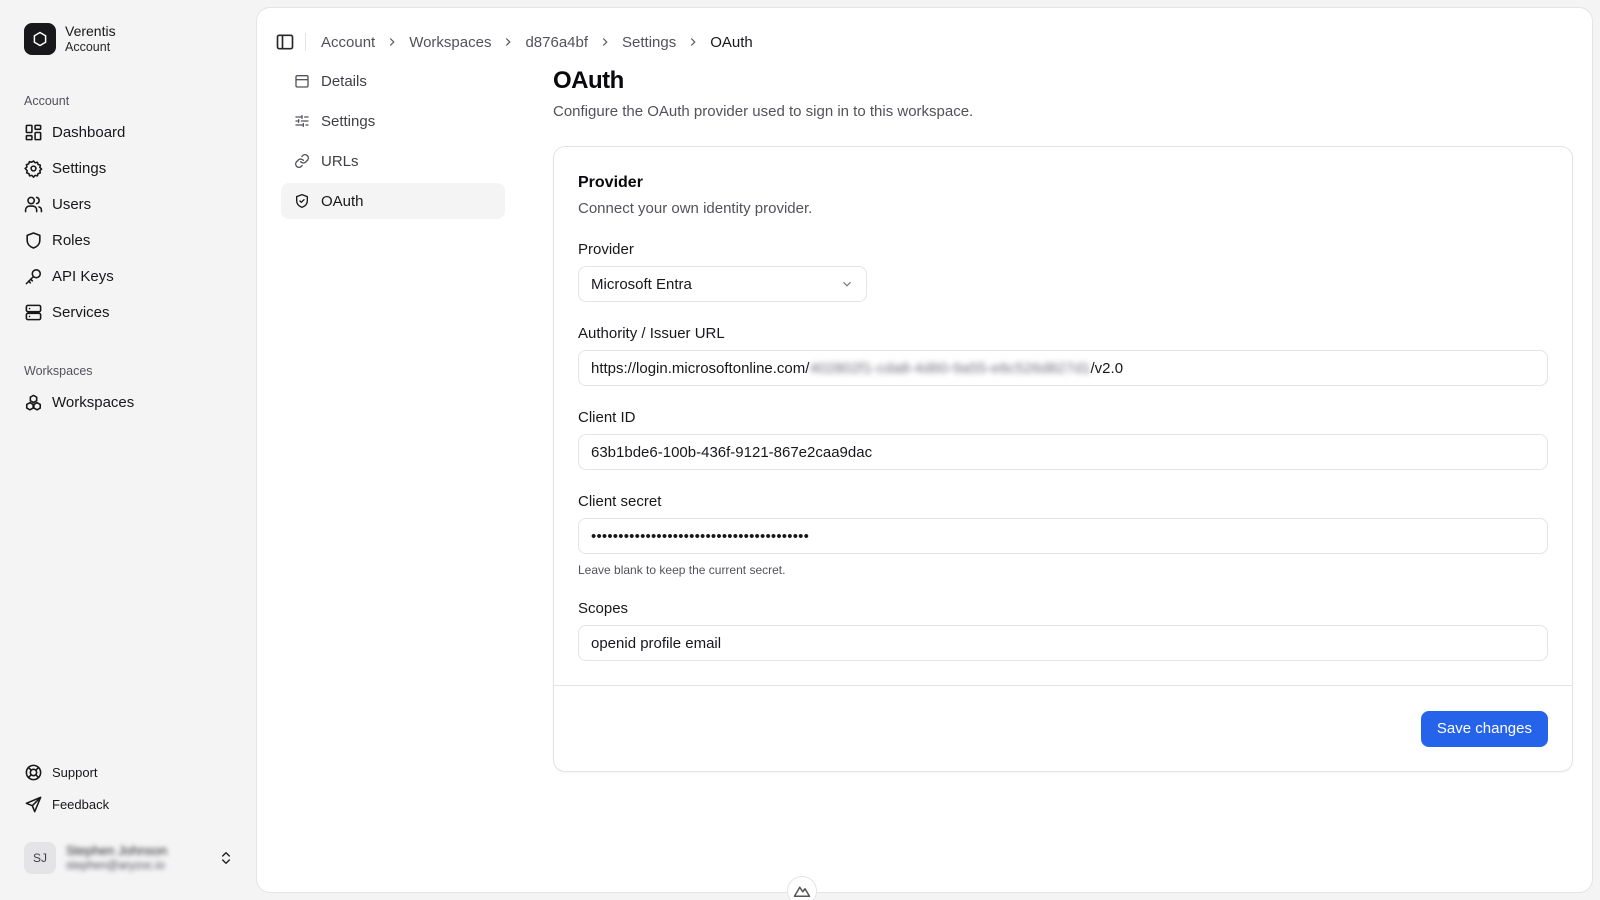 The width and height of the screenshot is (1600, 900). What do you see at coordinates (1107, 368) in the screenshot?
I see `authority-suffix: /v2.0` at bounding box center [1107, 368].